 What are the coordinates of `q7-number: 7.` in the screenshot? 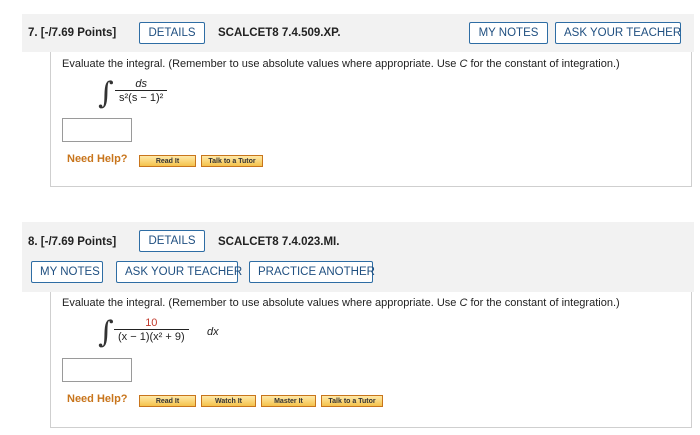 It's located at (33, 33).